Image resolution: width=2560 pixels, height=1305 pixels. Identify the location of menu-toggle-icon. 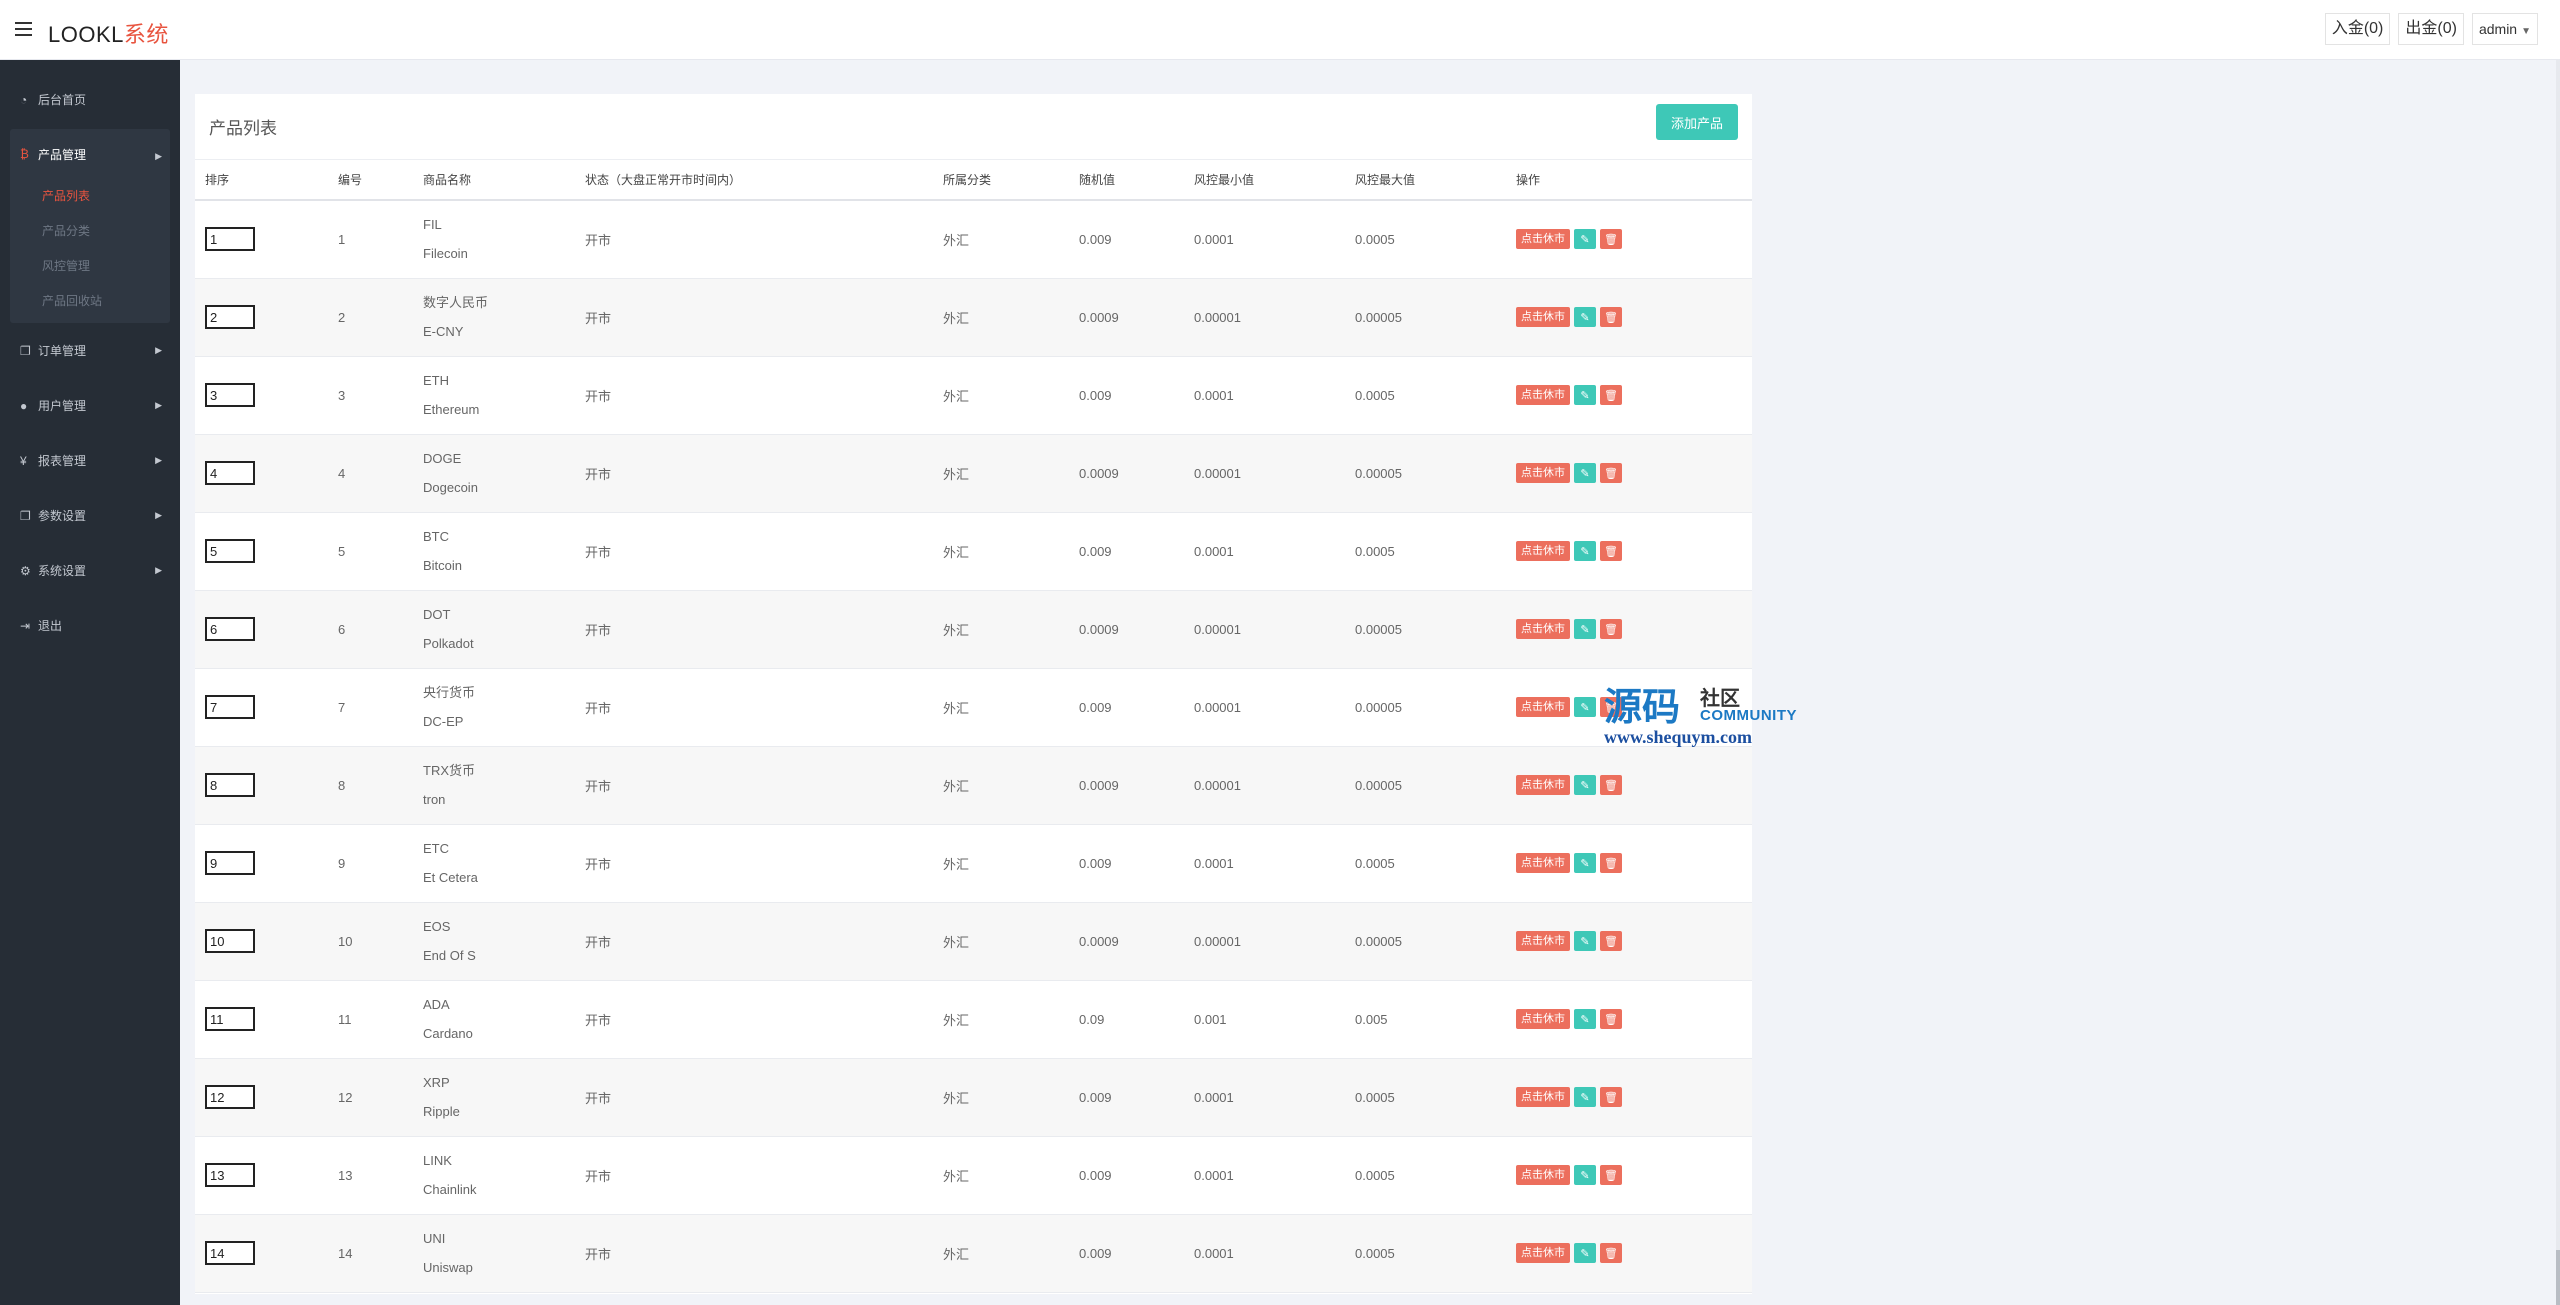
(23, 29).